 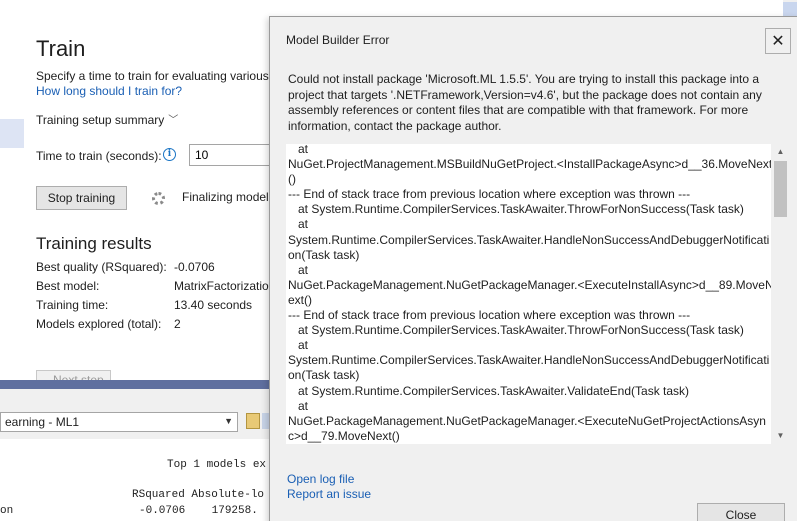 What do you see at coordinates (177, 324) in the screenshot?
I see `result-value: 2` at bounding box center [177, 324].